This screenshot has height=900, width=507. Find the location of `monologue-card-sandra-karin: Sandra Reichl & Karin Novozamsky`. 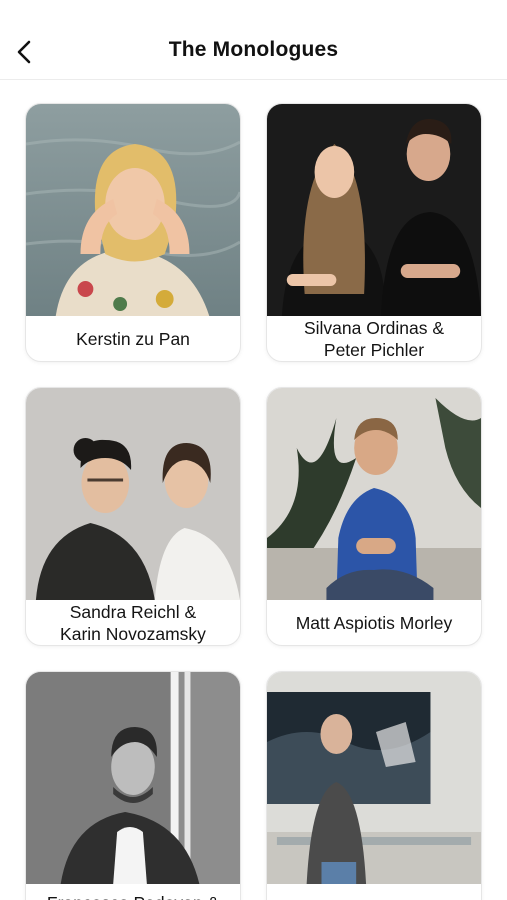

monologue-card-sandra-karin: Sandra Reichl & Karin Novozamsky is located at coordinates (133, 516).